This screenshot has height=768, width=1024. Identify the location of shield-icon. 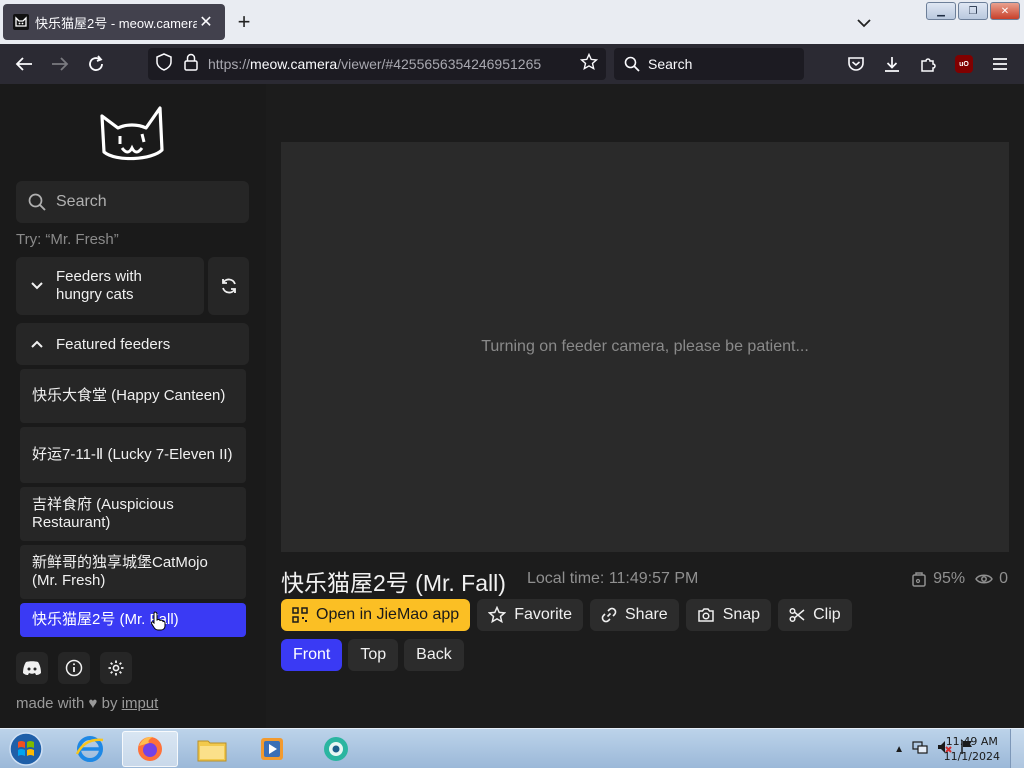
(164, 64).